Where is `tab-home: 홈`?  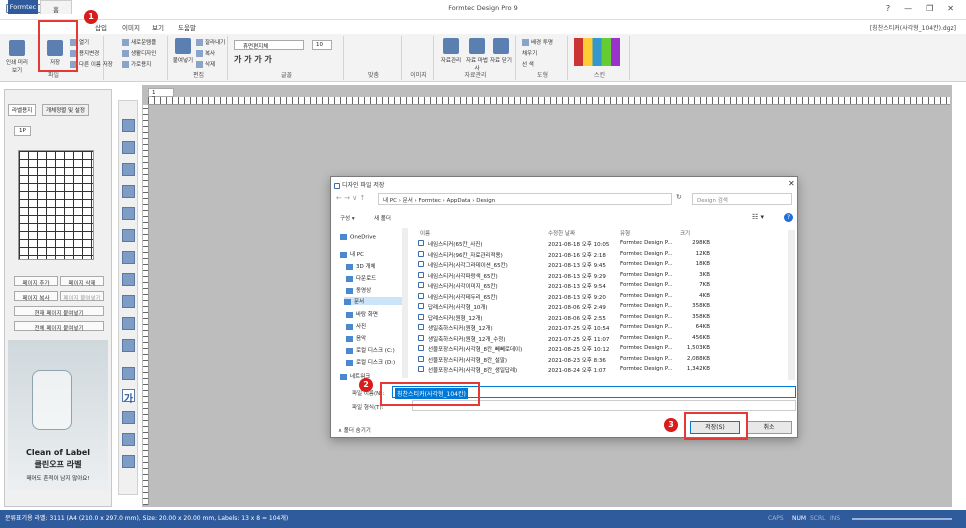
tab-home: 홈 is located at coordinates (56, 7).